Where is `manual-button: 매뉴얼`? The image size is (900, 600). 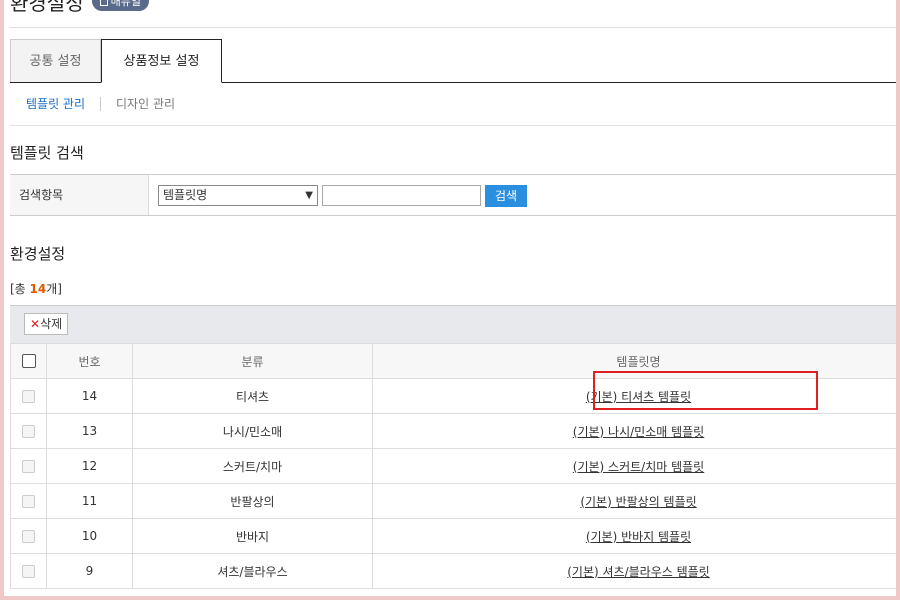 manual-button: 매뉴얼 is located at coordinates (120, 5).